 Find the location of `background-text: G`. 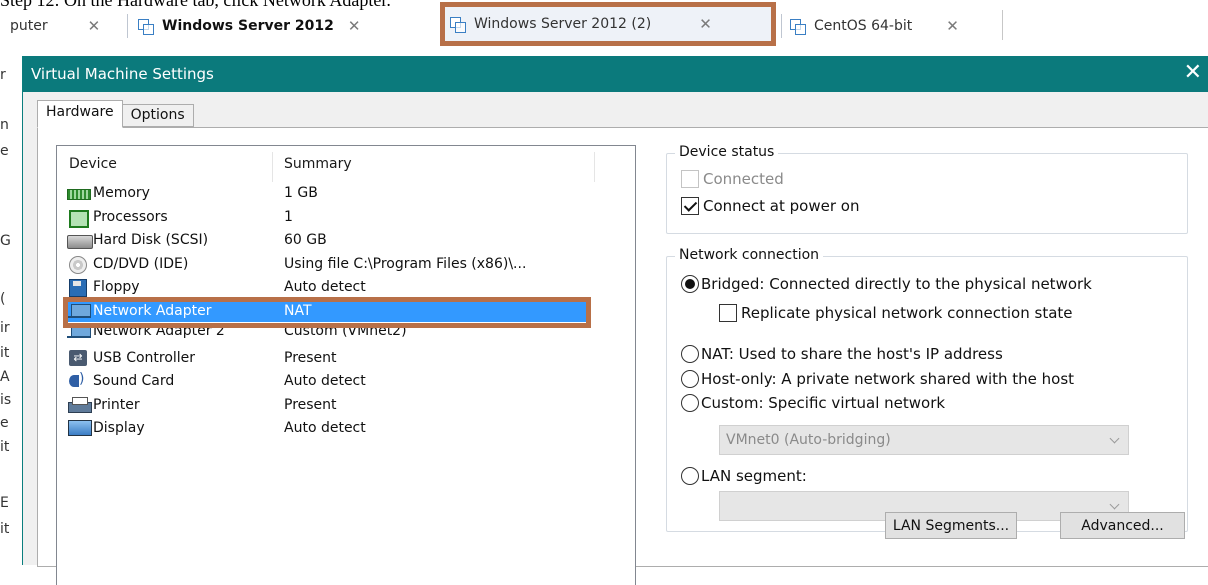

background-text: G is located at coordinates (5, 241).